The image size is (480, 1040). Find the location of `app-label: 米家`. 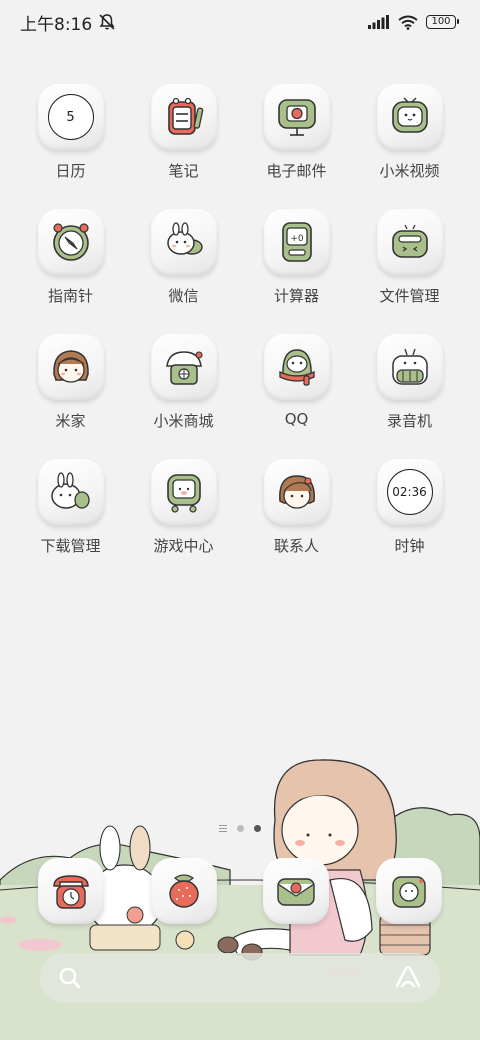

app-label: 米家 is located at coordinates (70, 421).